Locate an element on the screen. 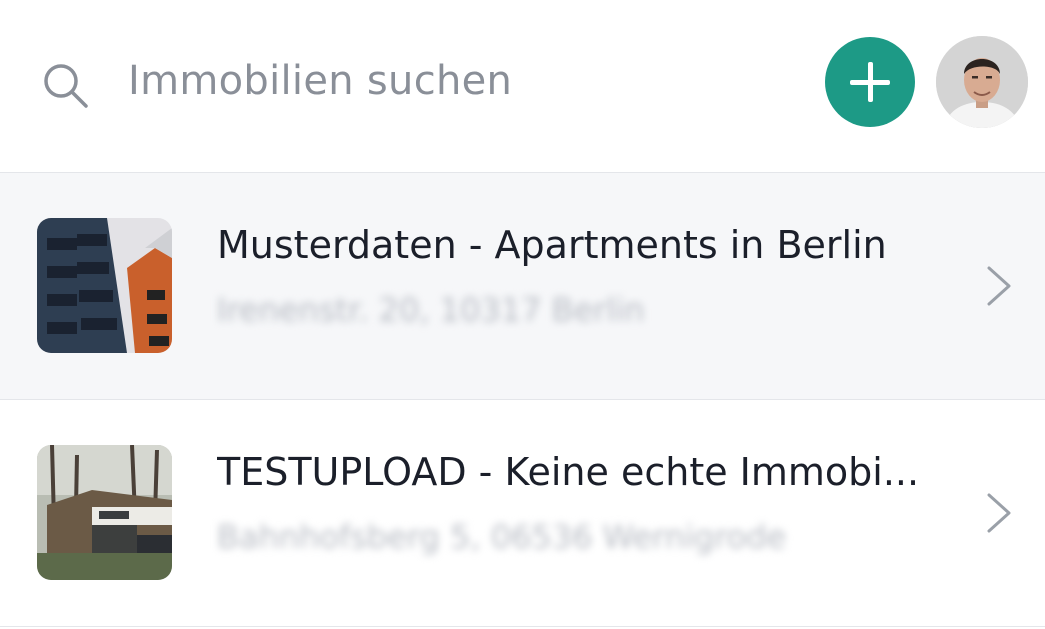 This screenshot has height=629, width=1045. apartment-building-image is located at coordinates (104, 285).